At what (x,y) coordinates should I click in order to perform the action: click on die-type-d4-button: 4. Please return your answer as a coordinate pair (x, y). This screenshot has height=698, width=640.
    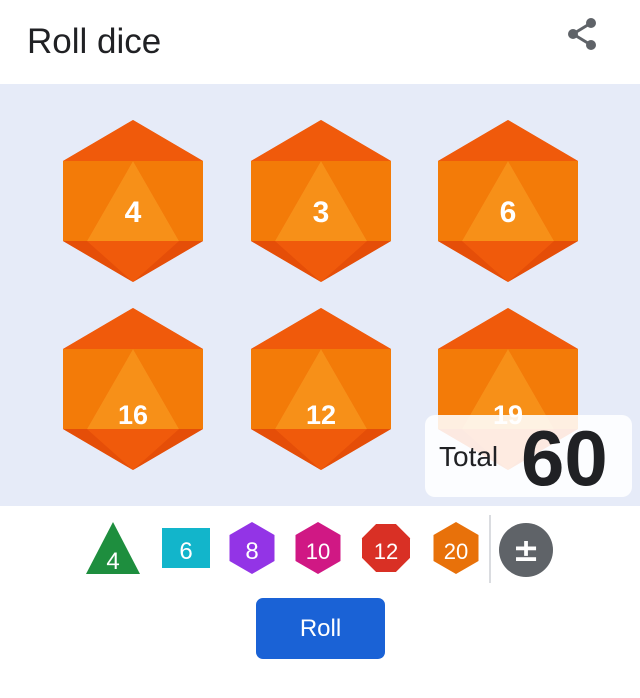
    Looking at the image, I should click on (113, 550).